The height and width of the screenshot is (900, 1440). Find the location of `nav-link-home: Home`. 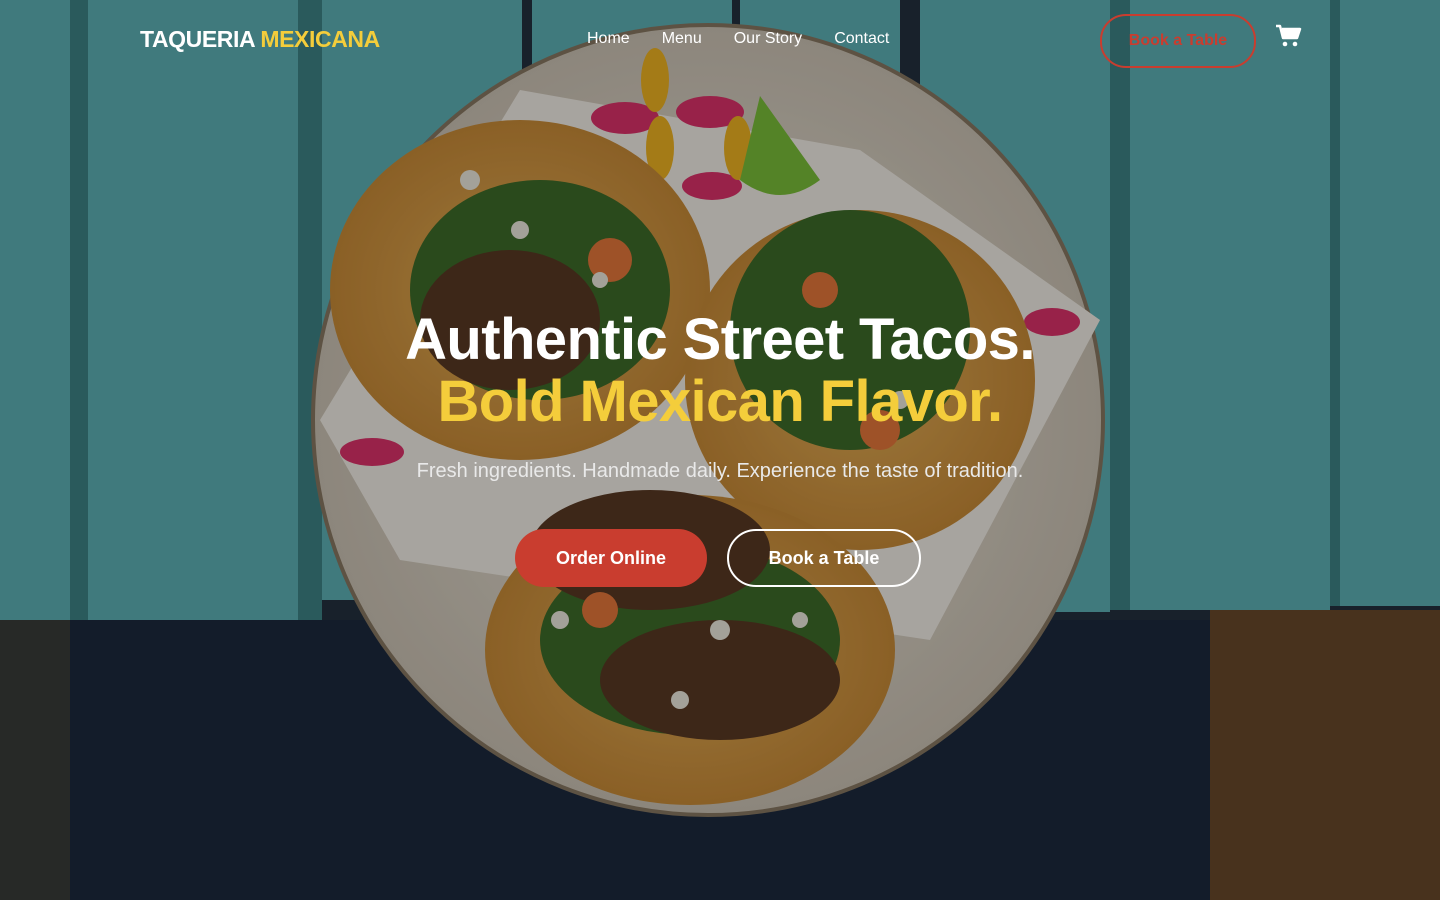

nav-link-home: Home is located at coordinates (608, 39).